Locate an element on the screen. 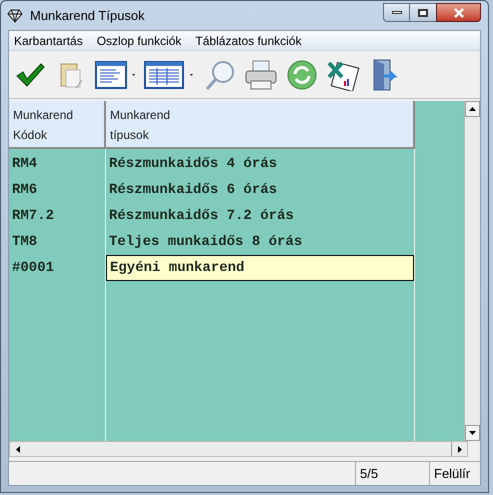 This screenshot has height=495, width=493. up-arrow-icon is located at coordinates (472, 109).